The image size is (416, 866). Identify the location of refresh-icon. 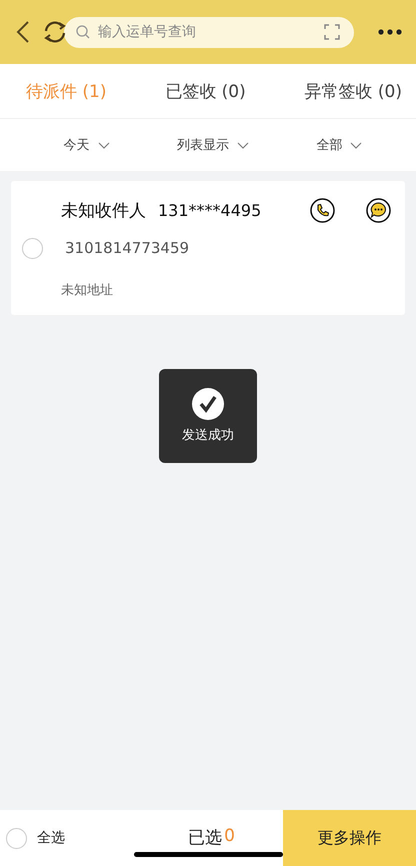
(55, 32).